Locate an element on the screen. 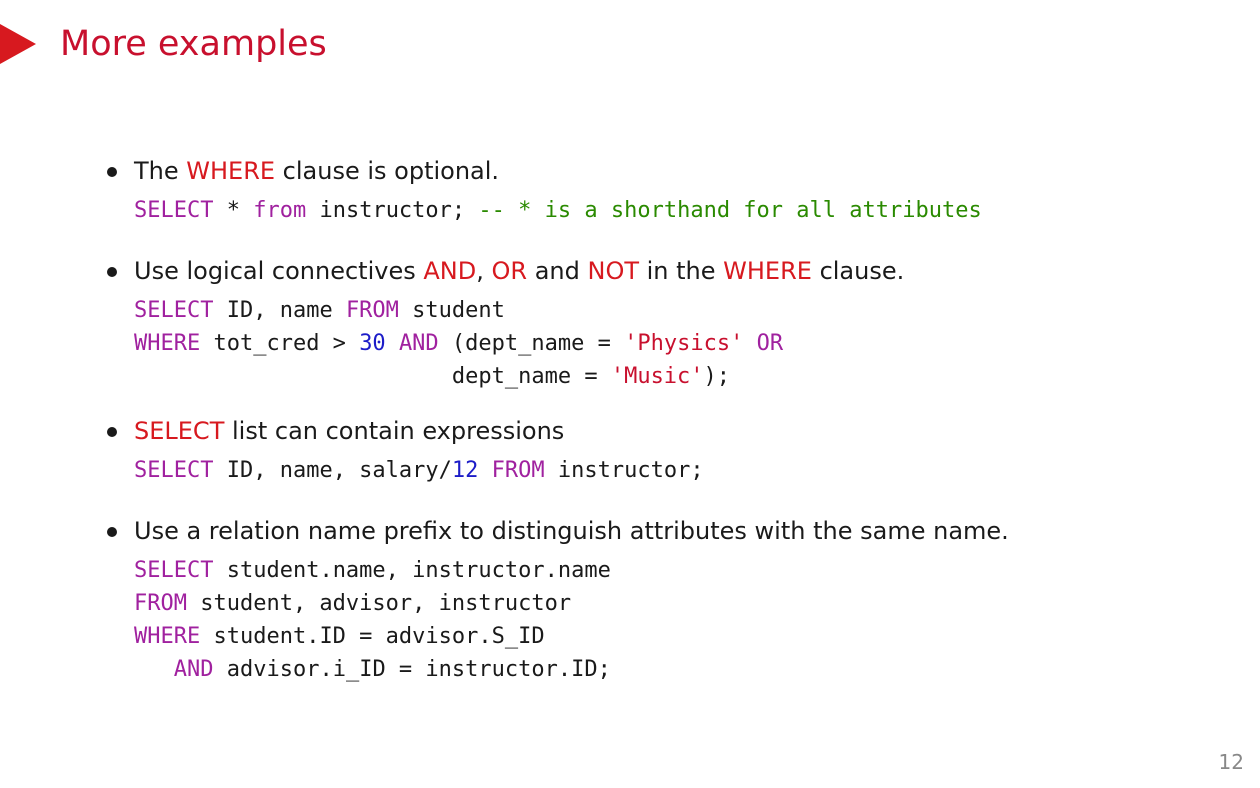 The height and width of the screenshot is (788, 1260). sql-number: 30 is located at coordinates (372, 343).